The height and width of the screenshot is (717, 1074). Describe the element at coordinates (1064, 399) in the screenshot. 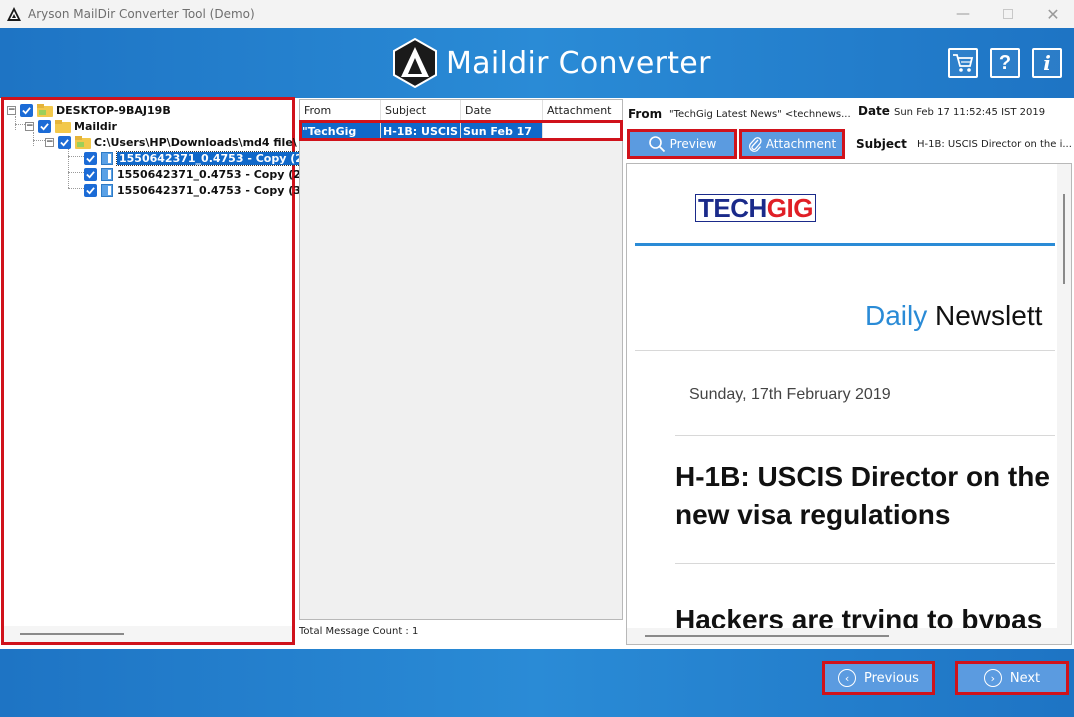

I see `preview-vertical-scrollbar` at that location.